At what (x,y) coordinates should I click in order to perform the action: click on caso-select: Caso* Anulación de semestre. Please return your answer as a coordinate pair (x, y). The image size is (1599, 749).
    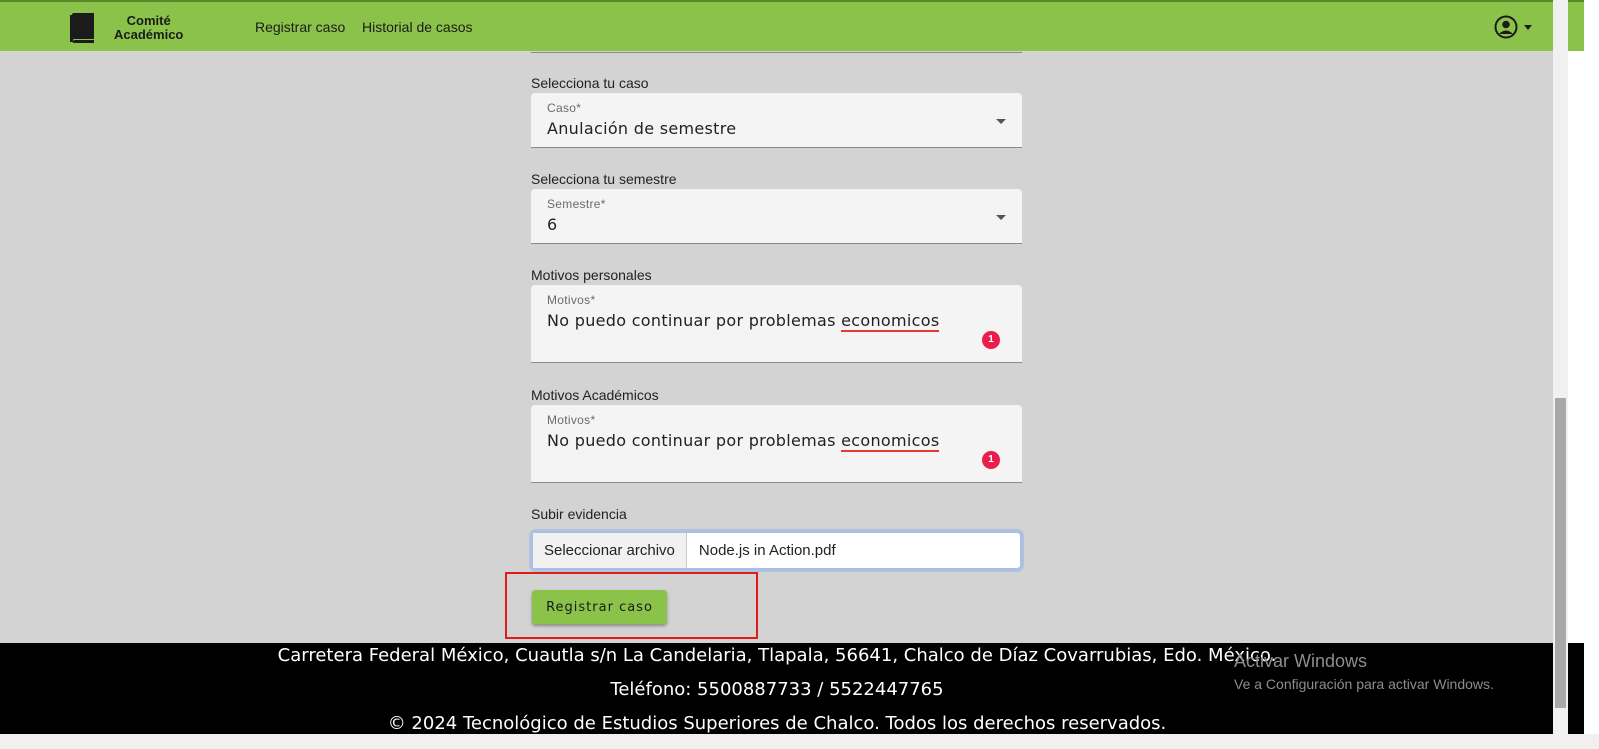
    Looking at the image, I should click on (776, 120).